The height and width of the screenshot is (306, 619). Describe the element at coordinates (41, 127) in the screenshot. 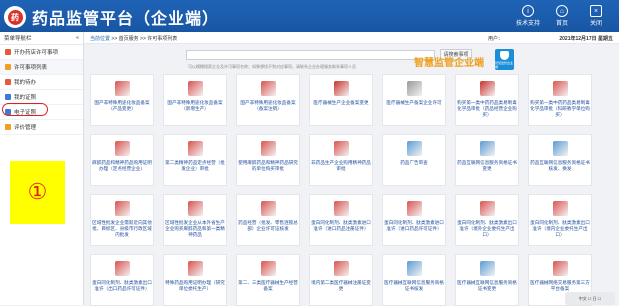

I see `sidebar-item-evaluation: 评价管理` at that location.